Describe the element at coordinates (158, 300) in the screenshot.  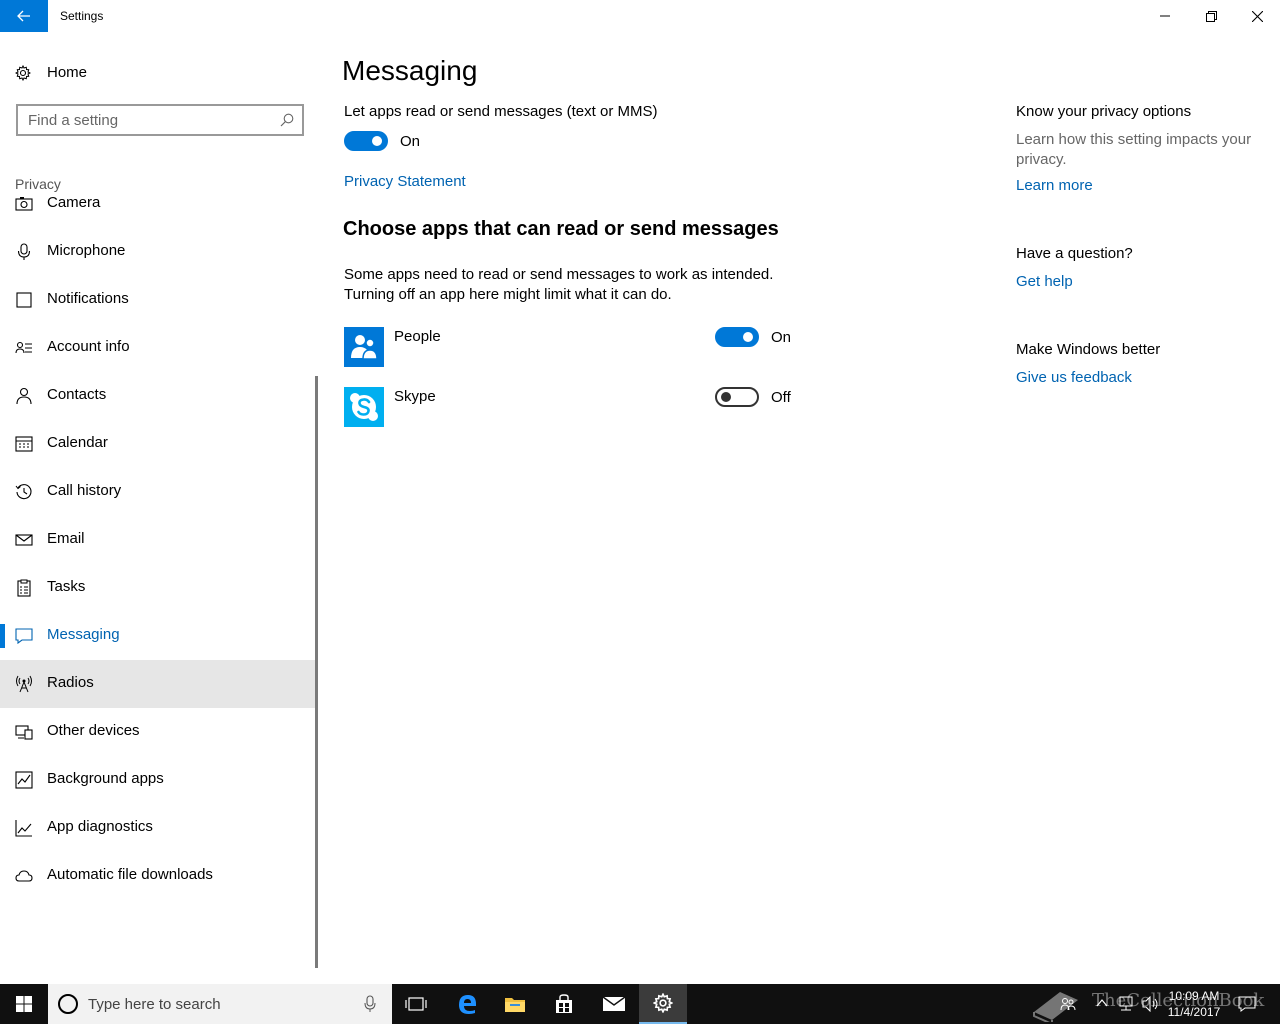
I see `sidebar-item-notifications: Notifications` at that location.